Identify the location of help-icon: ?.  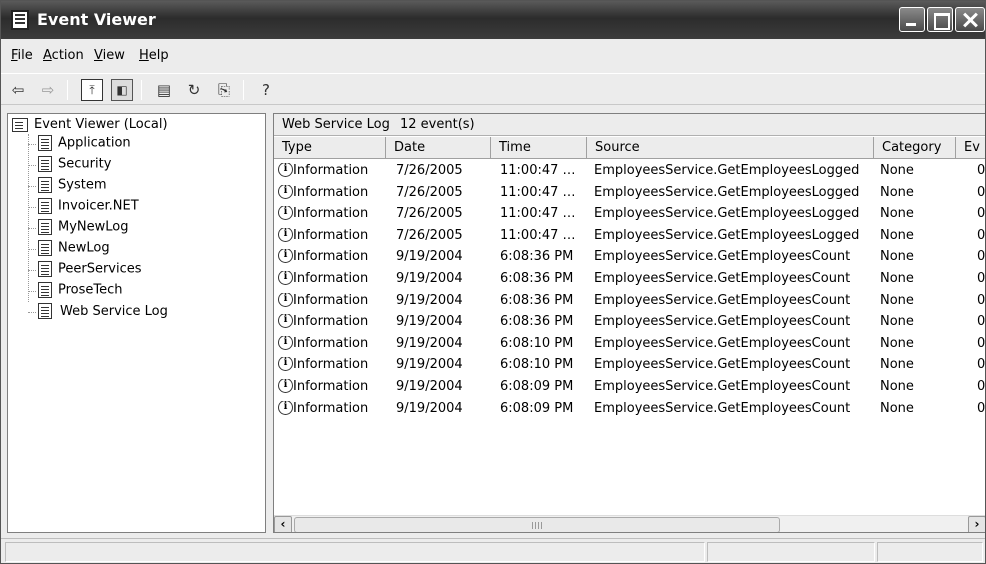
(266, 90).